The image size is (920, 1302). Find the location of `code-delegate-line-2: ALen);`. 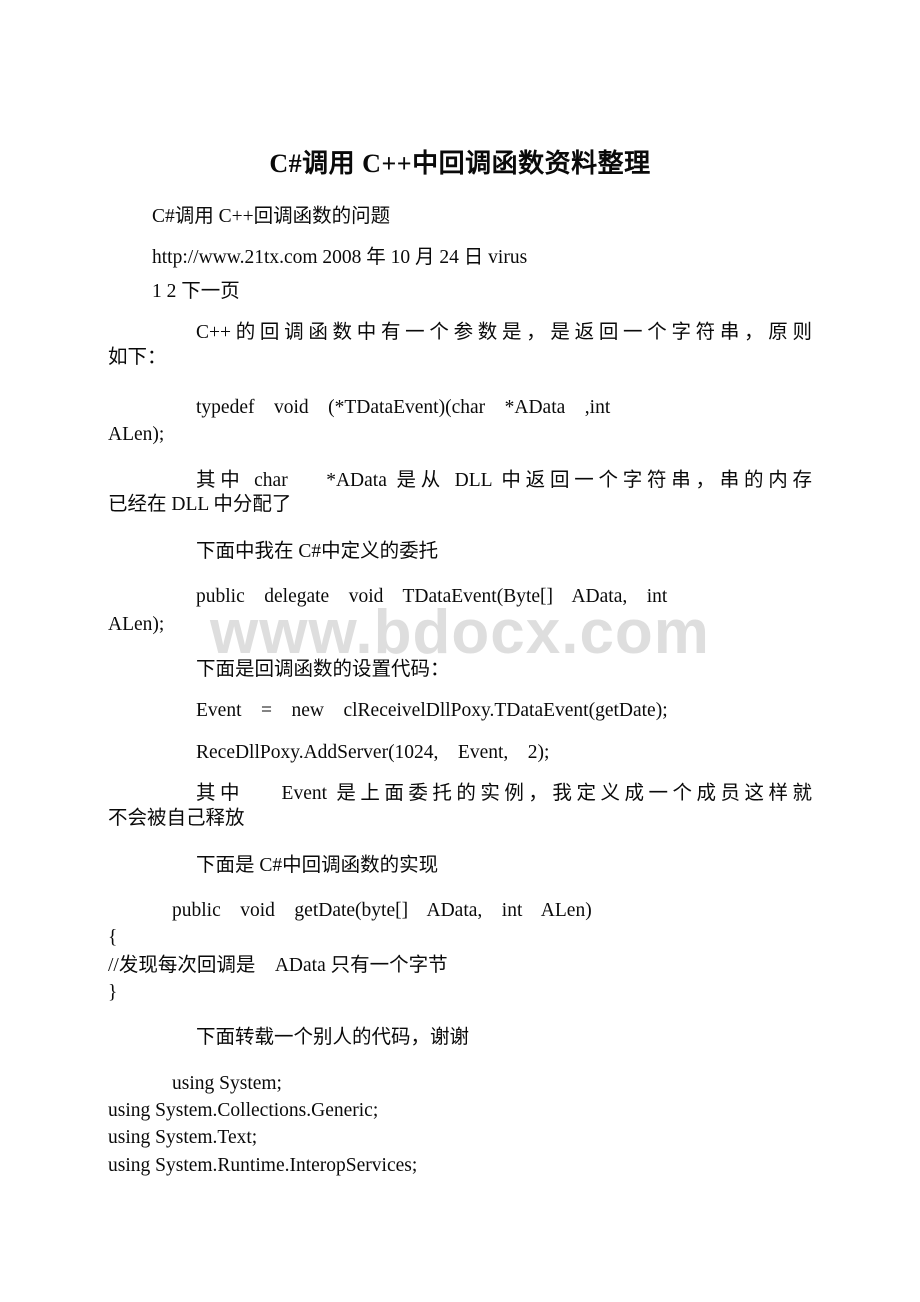

code-delegate-line-2: ALen); is located at coordinates (136, 624).